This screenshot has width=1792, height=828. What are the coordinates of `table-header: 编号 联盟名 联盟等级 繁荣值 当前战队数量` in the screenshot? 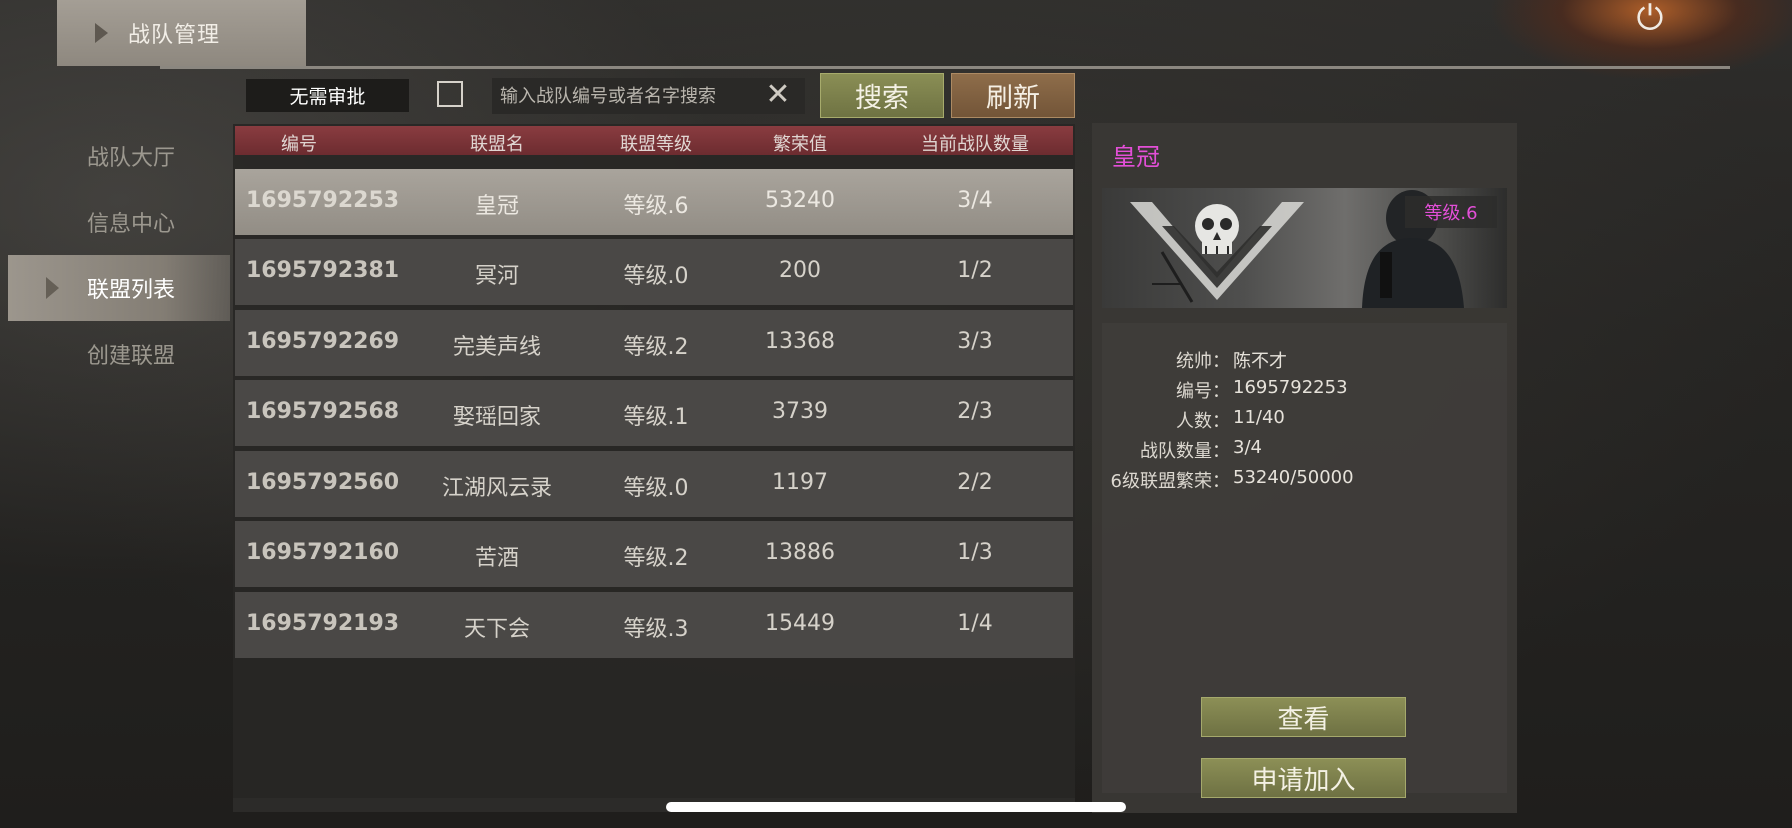 It's located at (654, 140).